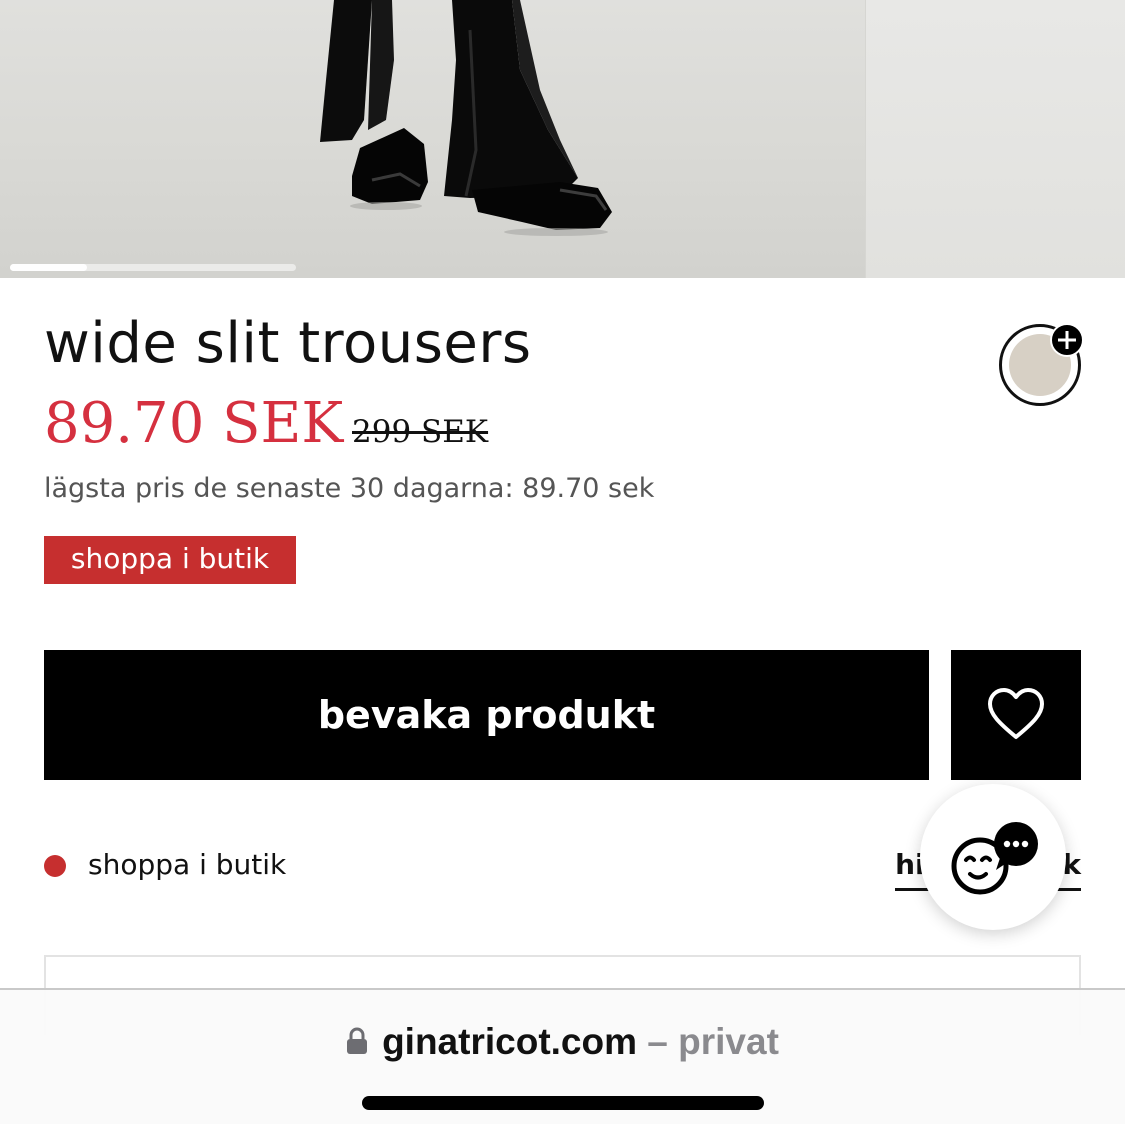  I want to click on home-indicator, so click(563, 1103).